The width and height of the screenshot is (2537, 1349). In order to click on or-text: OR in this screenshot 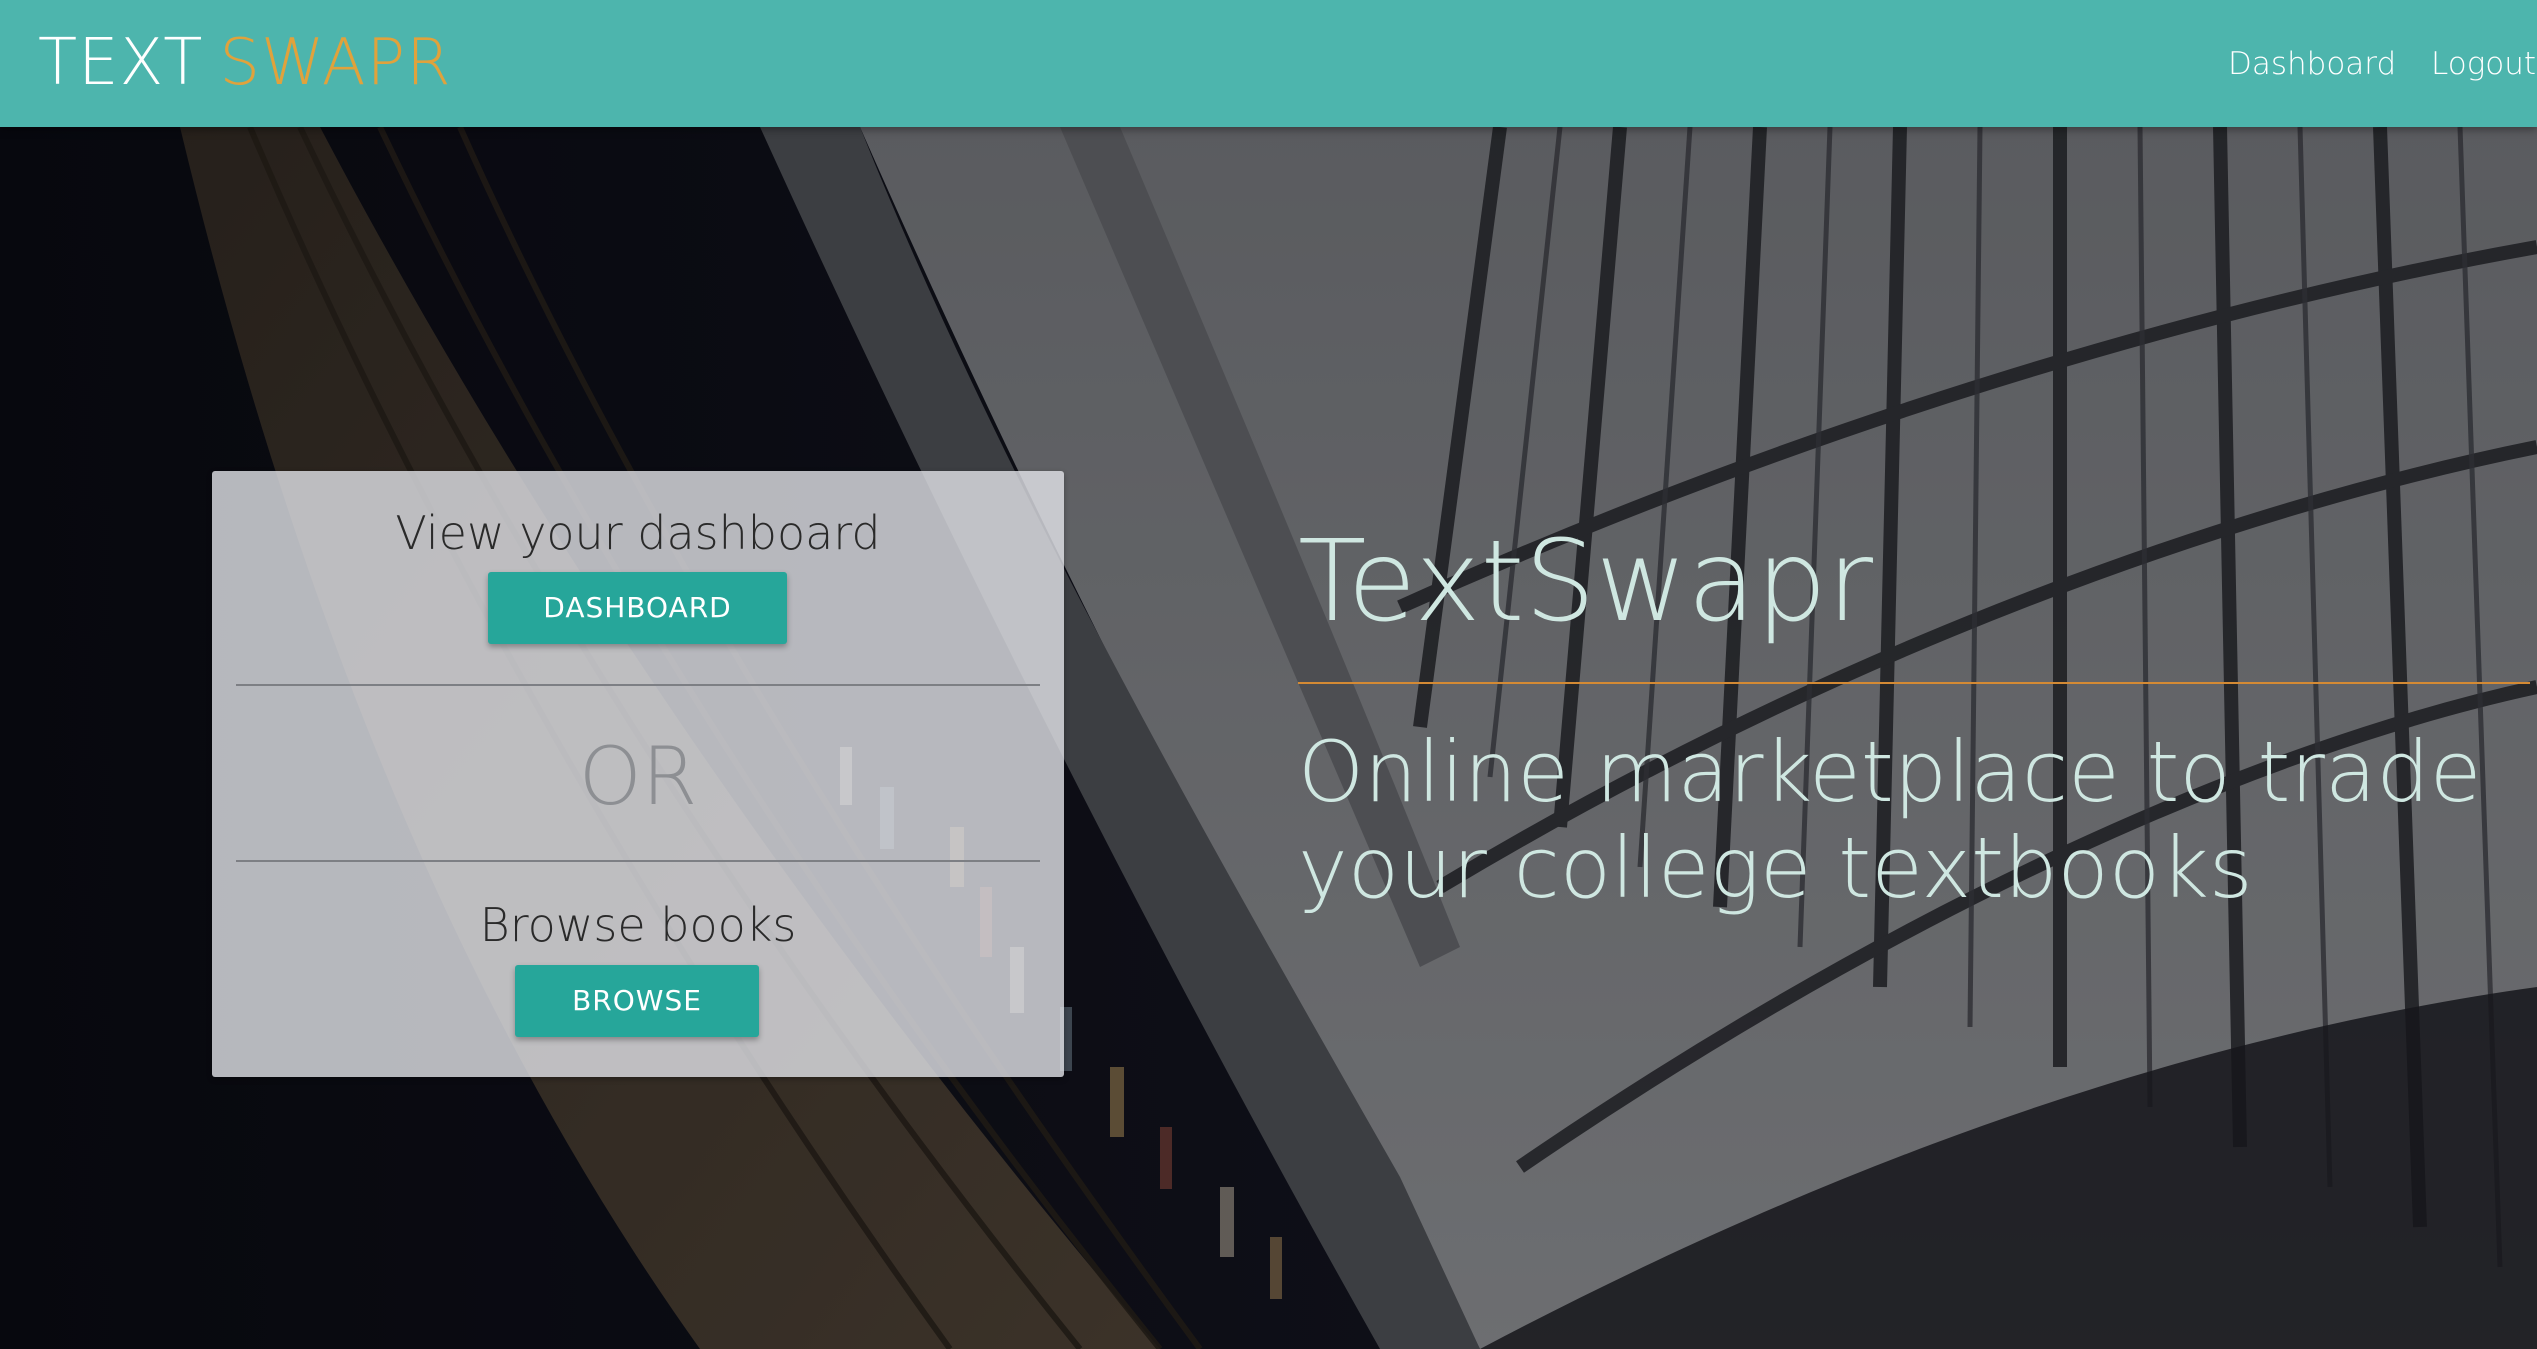, I will do `click(638, 776)`.